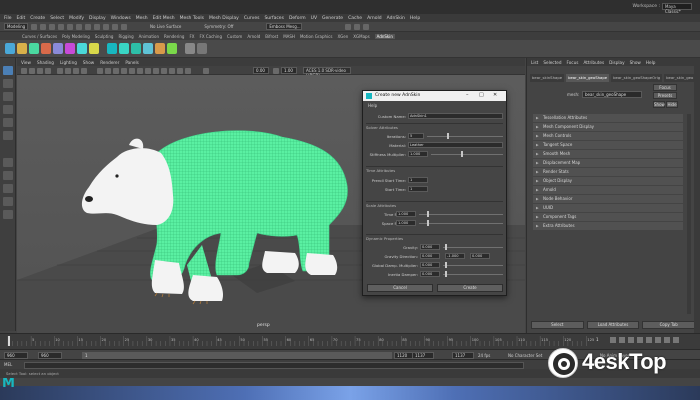 This screenshot has height=400, width=700. Describe the element at coordinates (253, 36) in the screenshot. I see `shelf-tab-arnold: Arnold` at that location.